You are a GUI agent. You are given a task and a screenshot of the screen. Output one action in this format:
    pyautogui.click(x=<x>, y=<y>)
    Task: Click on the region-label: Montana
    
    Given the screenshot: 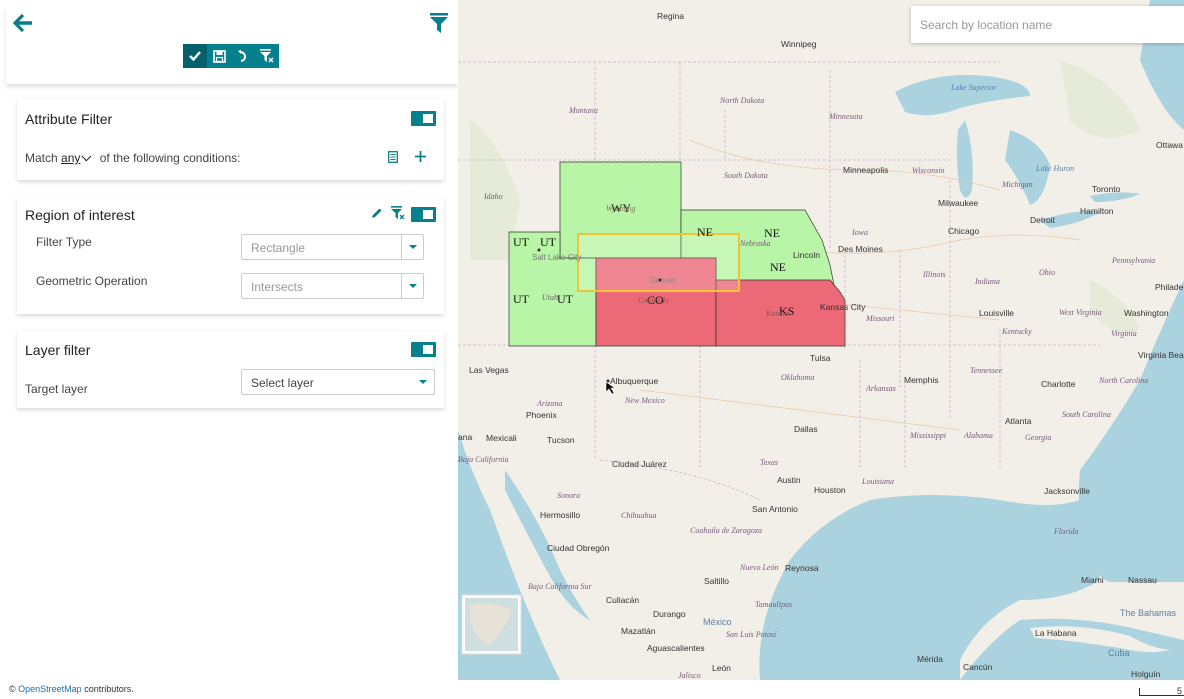 What is the action you would take?
    pyautogui.click(x=583, y=110)
    